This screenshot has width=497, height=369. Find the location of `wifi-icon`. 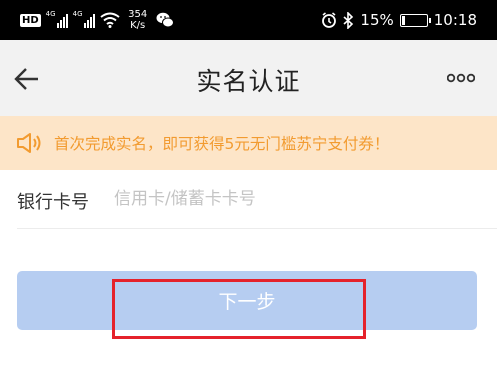

wifi-icon is located at coordinates (110, 20).